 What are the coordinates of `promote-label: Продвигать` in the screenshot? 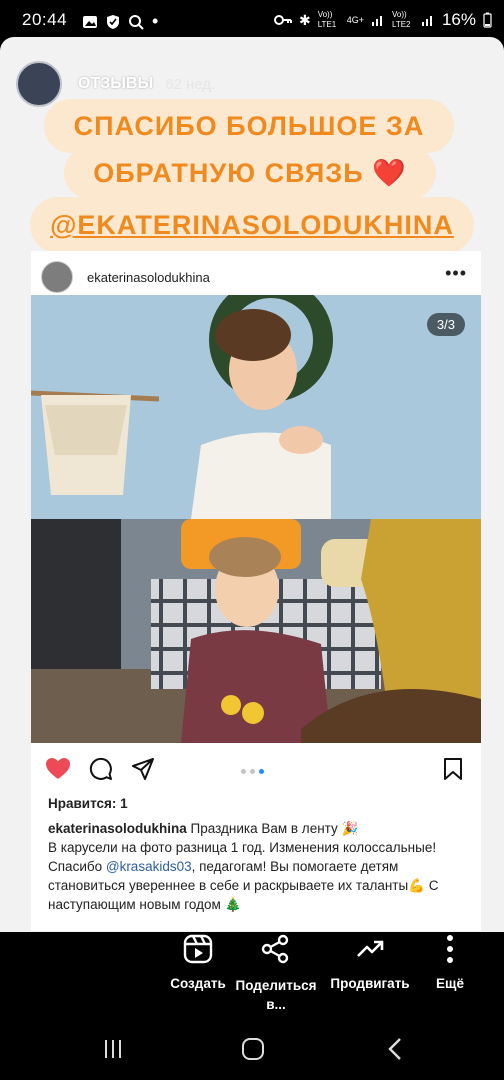 It's located at (370, 983).